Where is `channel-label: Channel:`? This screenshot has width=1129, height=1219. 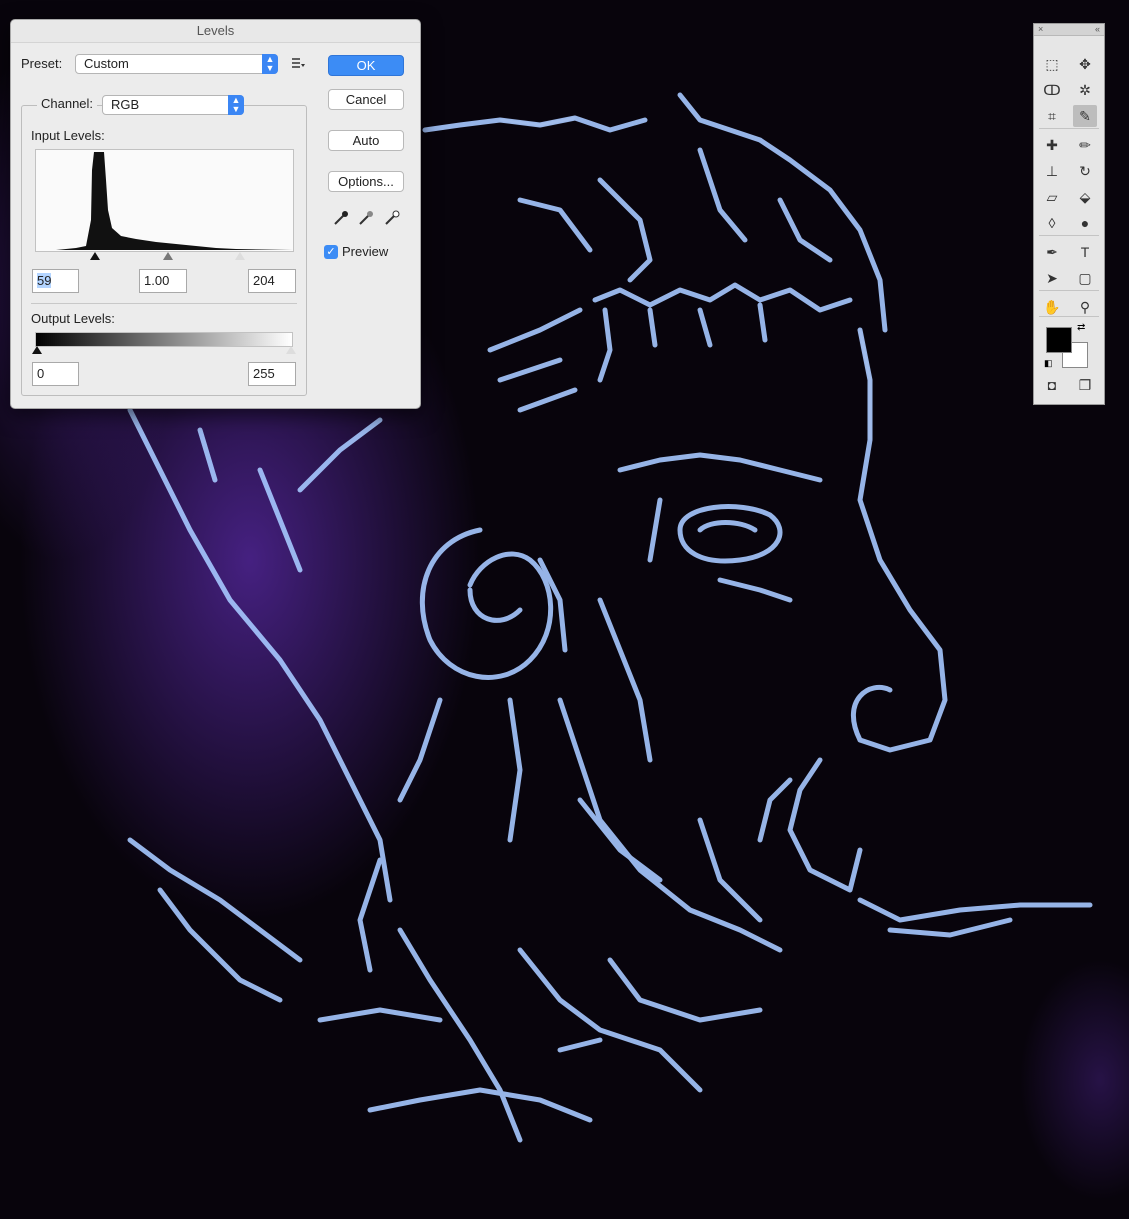 channel-label: Channel: is located at coordinates (67, 103).